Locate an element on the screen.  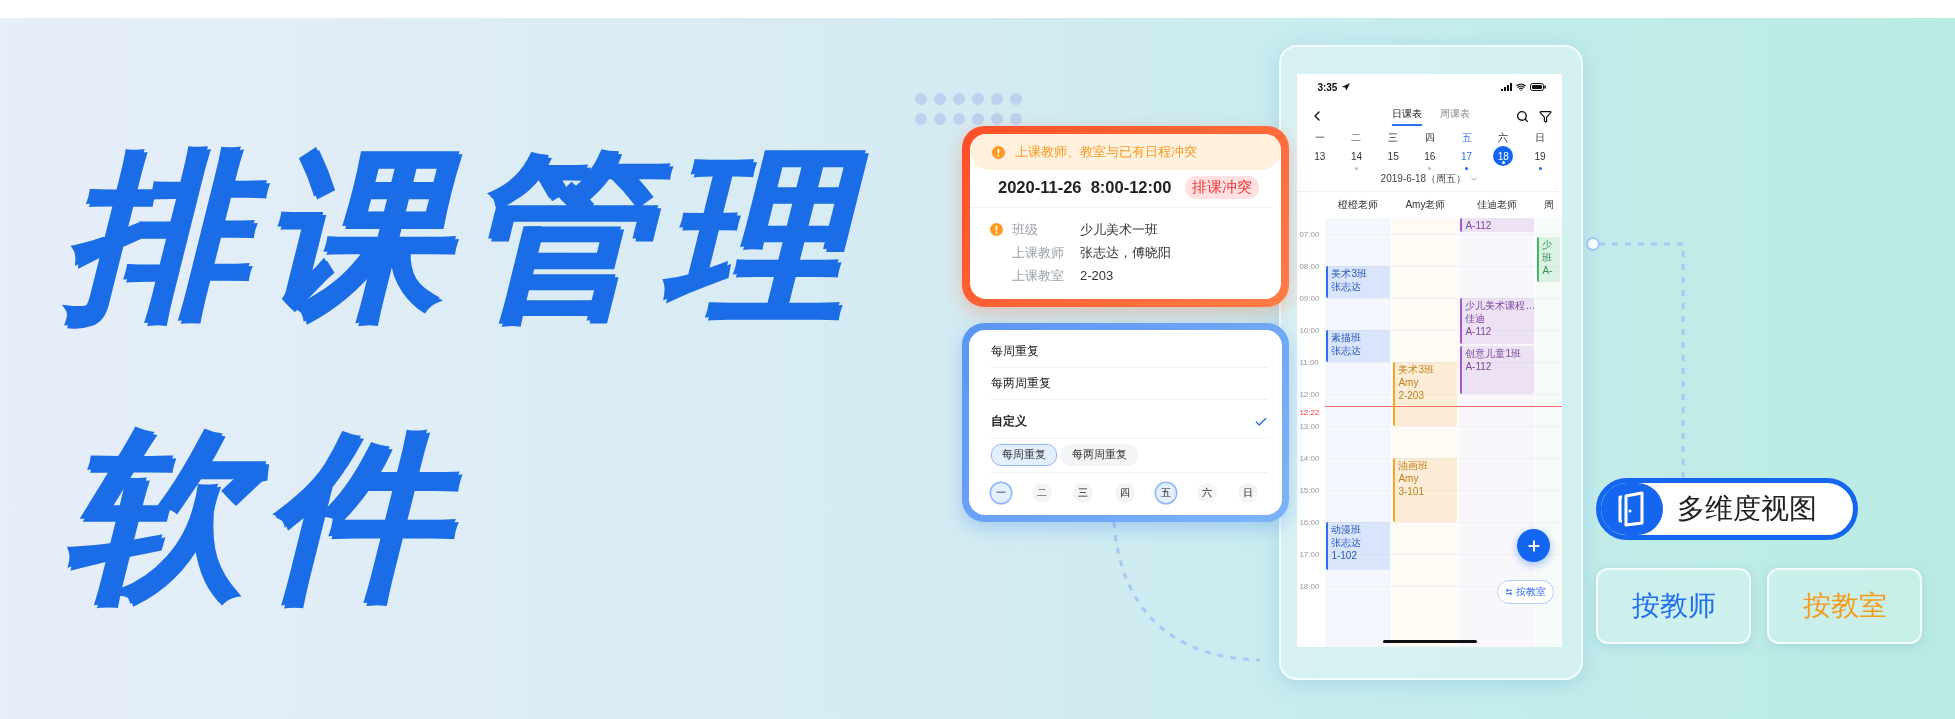
time-label: 08:00 is located at coordinates (1309, 266).